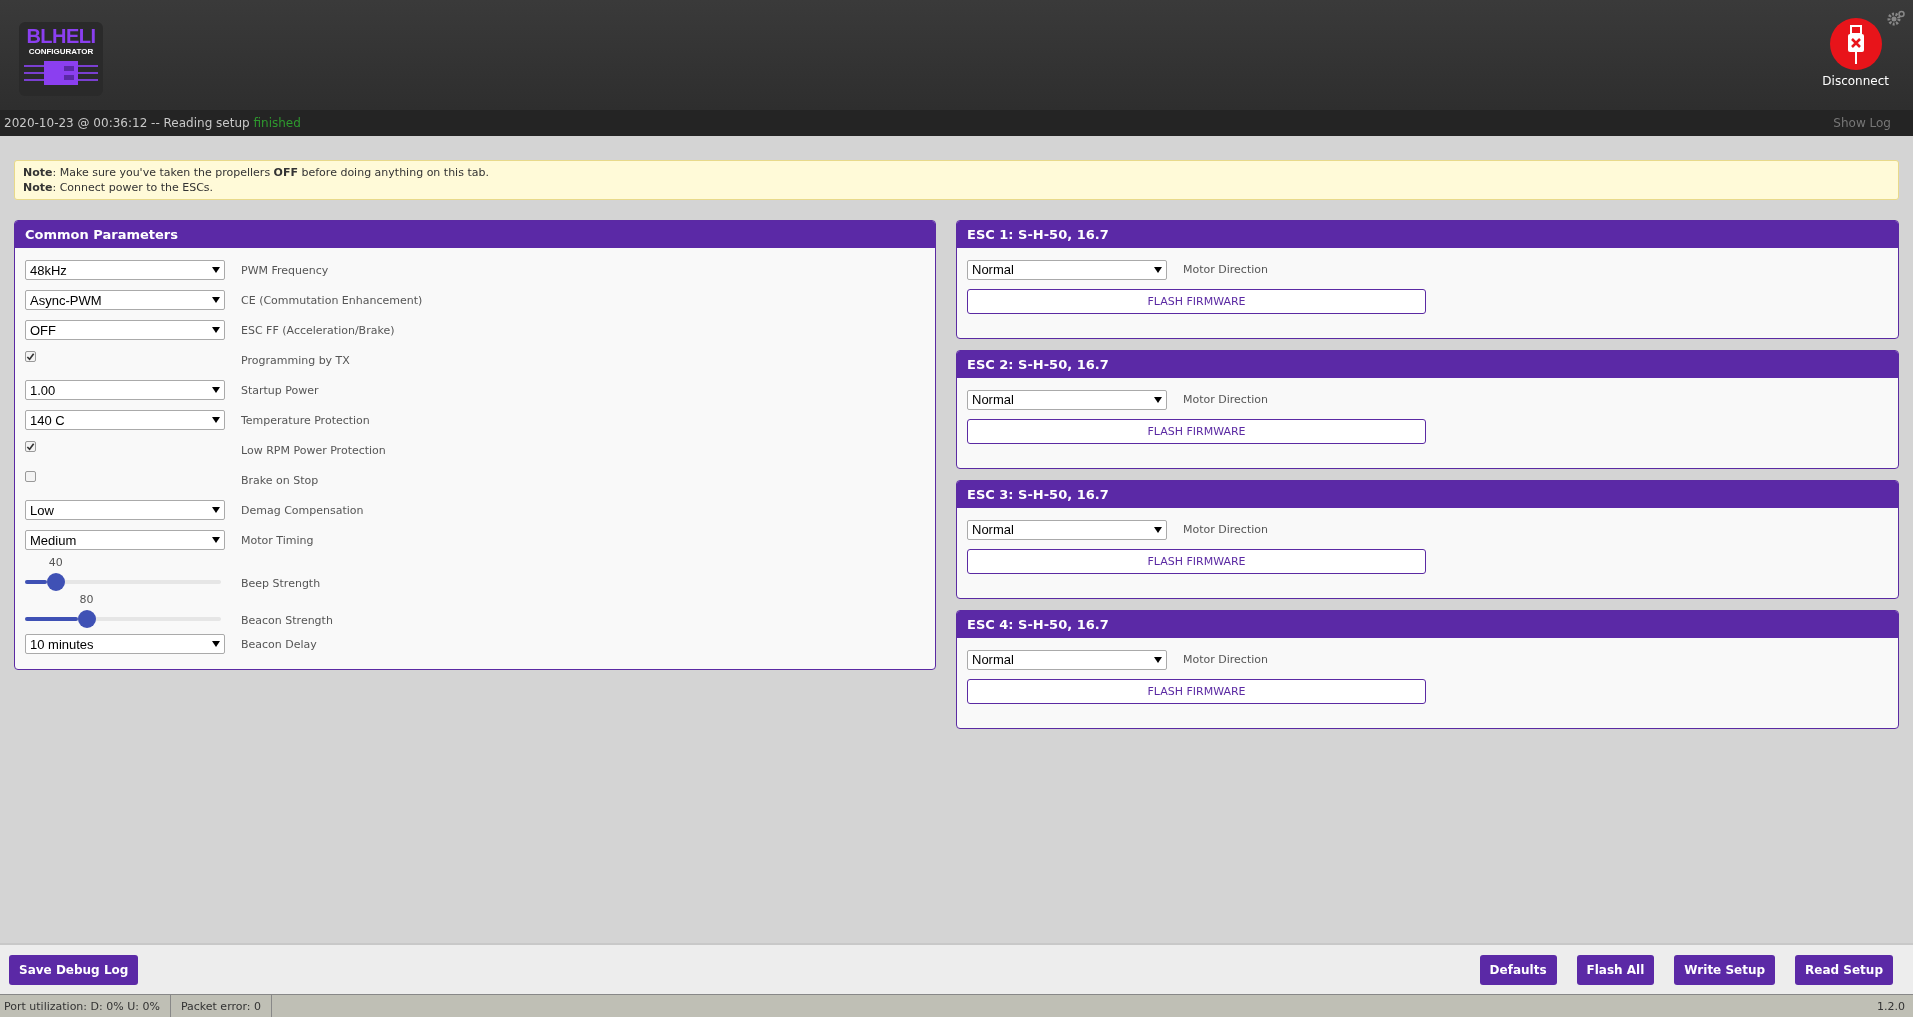 Image resolution: width=1913 pixels, height=1017 pixels. Describe the element at coordinates (1518, 969) in the screenshot. I see `toolbar-button: Defaults` at that location.